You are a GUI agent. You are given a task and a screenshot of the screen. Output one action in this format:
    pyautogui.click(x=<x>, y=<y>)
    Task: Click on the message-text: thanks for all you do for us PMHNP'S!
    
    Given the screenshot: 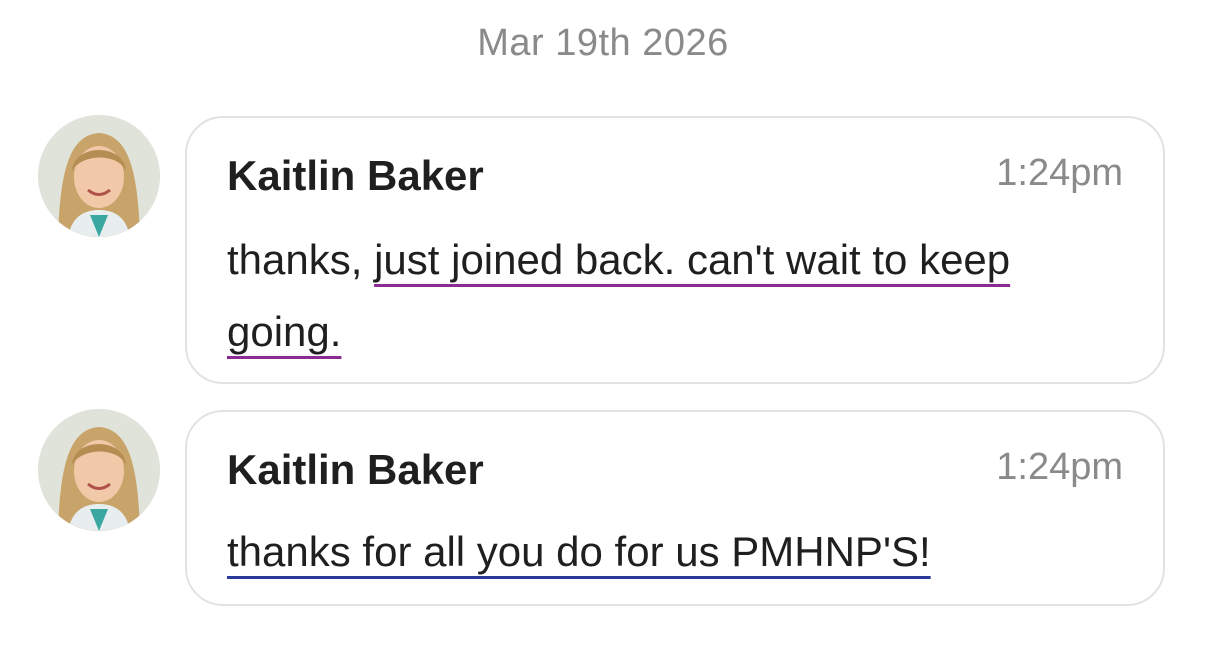 What is the action you would take?
    pyautogui.click(x=673, y=552)
    